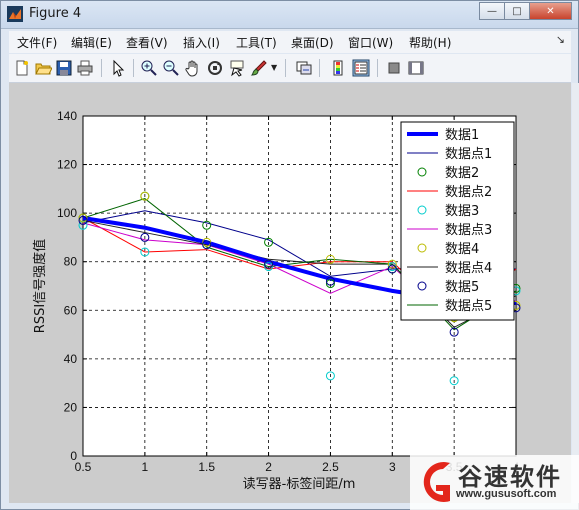  I want to click on x-tick-label: 1.5, so click(206, 467).